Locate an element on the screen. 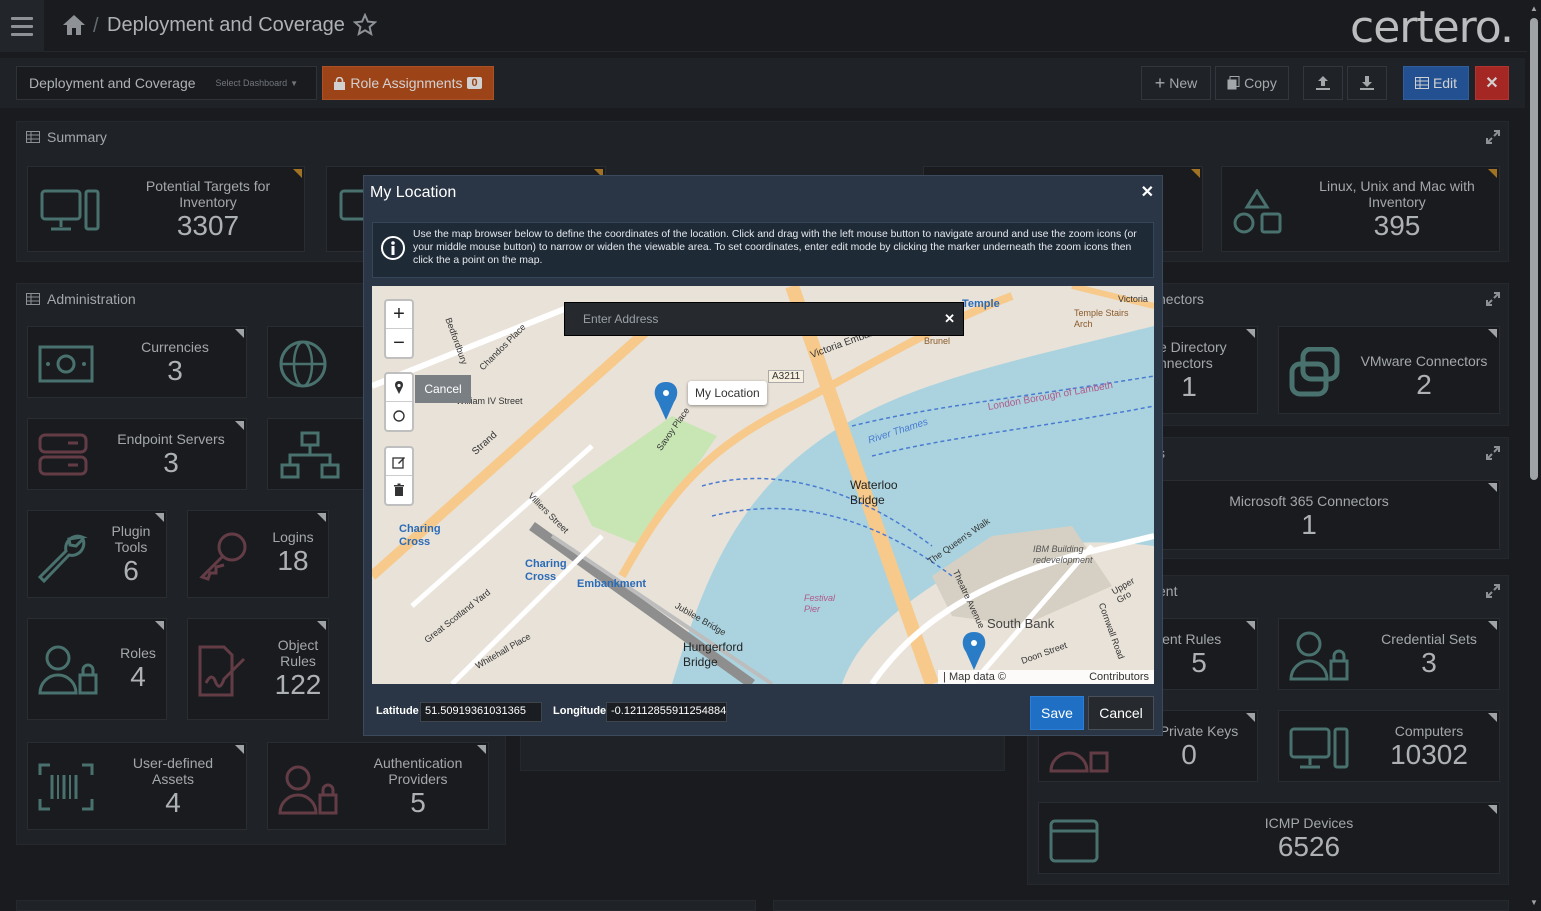 The width and height of the screenshot is (1541, 911). map-draw-controls is located at coordinates (399, 402).